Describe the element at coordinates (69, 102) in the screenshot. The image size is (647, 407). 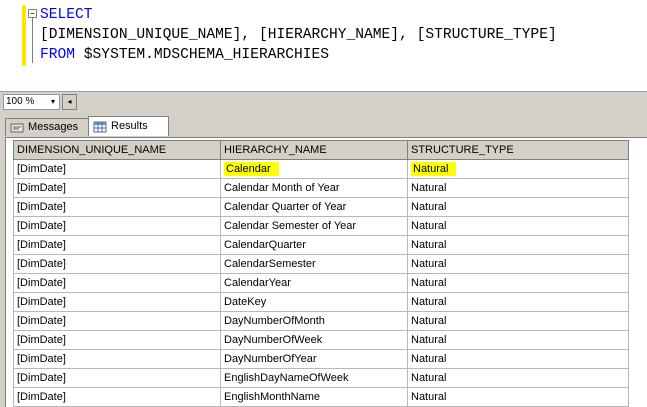
I see `scroll-left-button: ◂` at that location.